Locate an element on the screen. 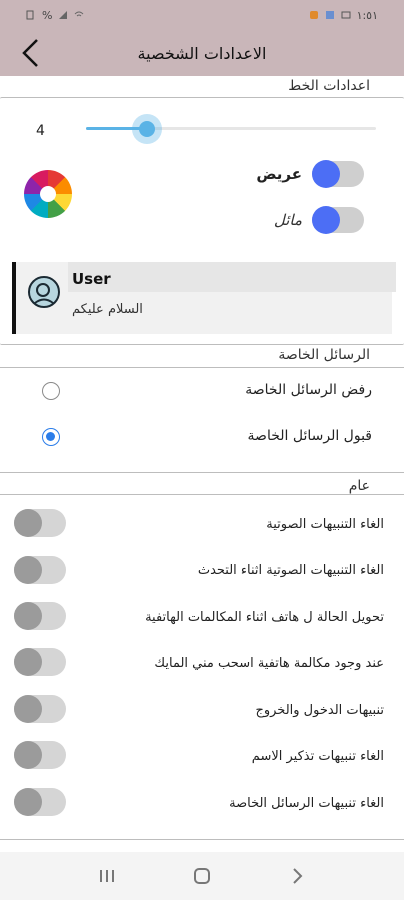  status-left-icons: % is located at coordinates (55, 15).